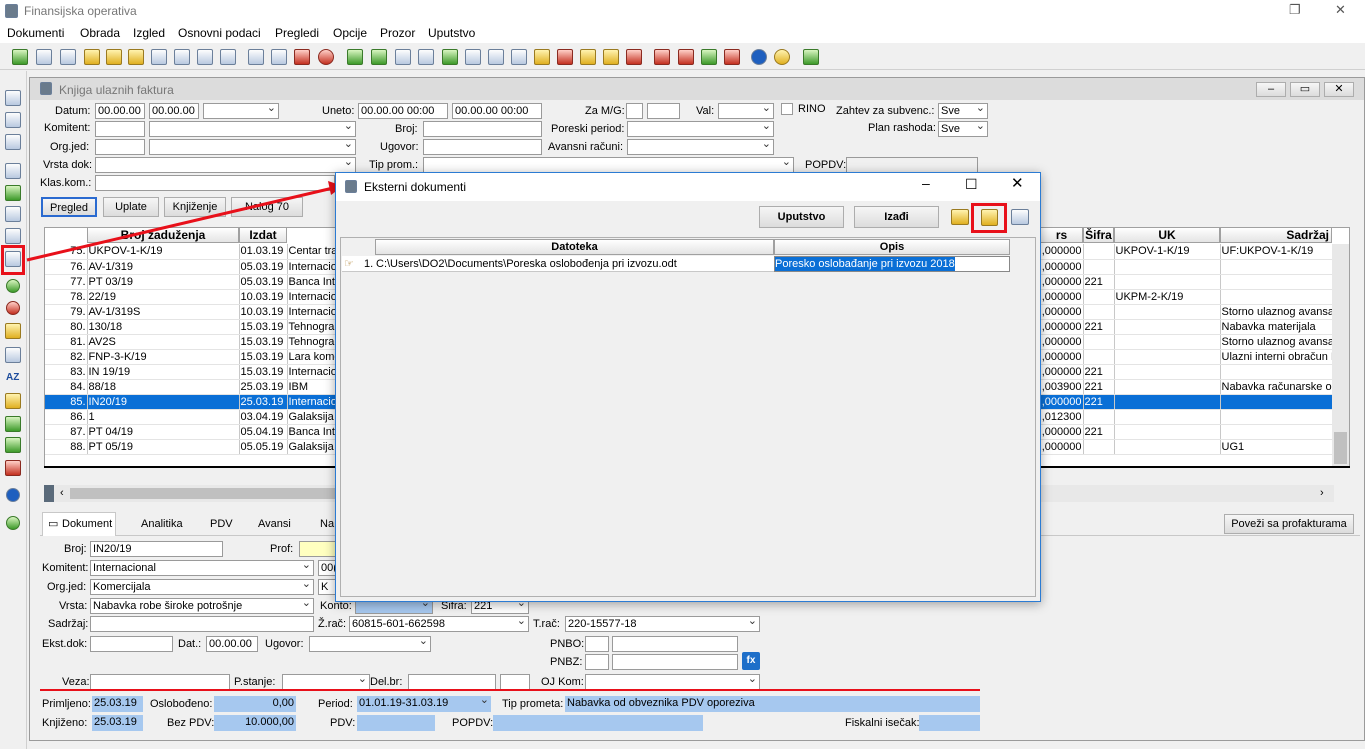  Describe the element at coordinates (960, 217) in the screenshot. I see `folder-icon` at that location.